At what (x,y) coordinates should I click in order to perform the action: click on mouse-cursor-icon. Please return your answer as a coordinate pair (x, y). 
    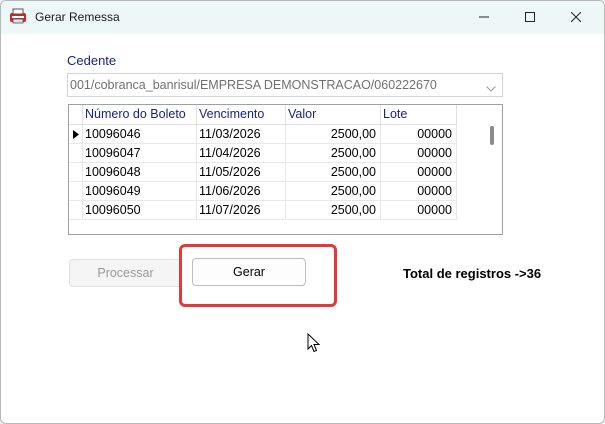
    Looking at the image, I should click on (314, 344).